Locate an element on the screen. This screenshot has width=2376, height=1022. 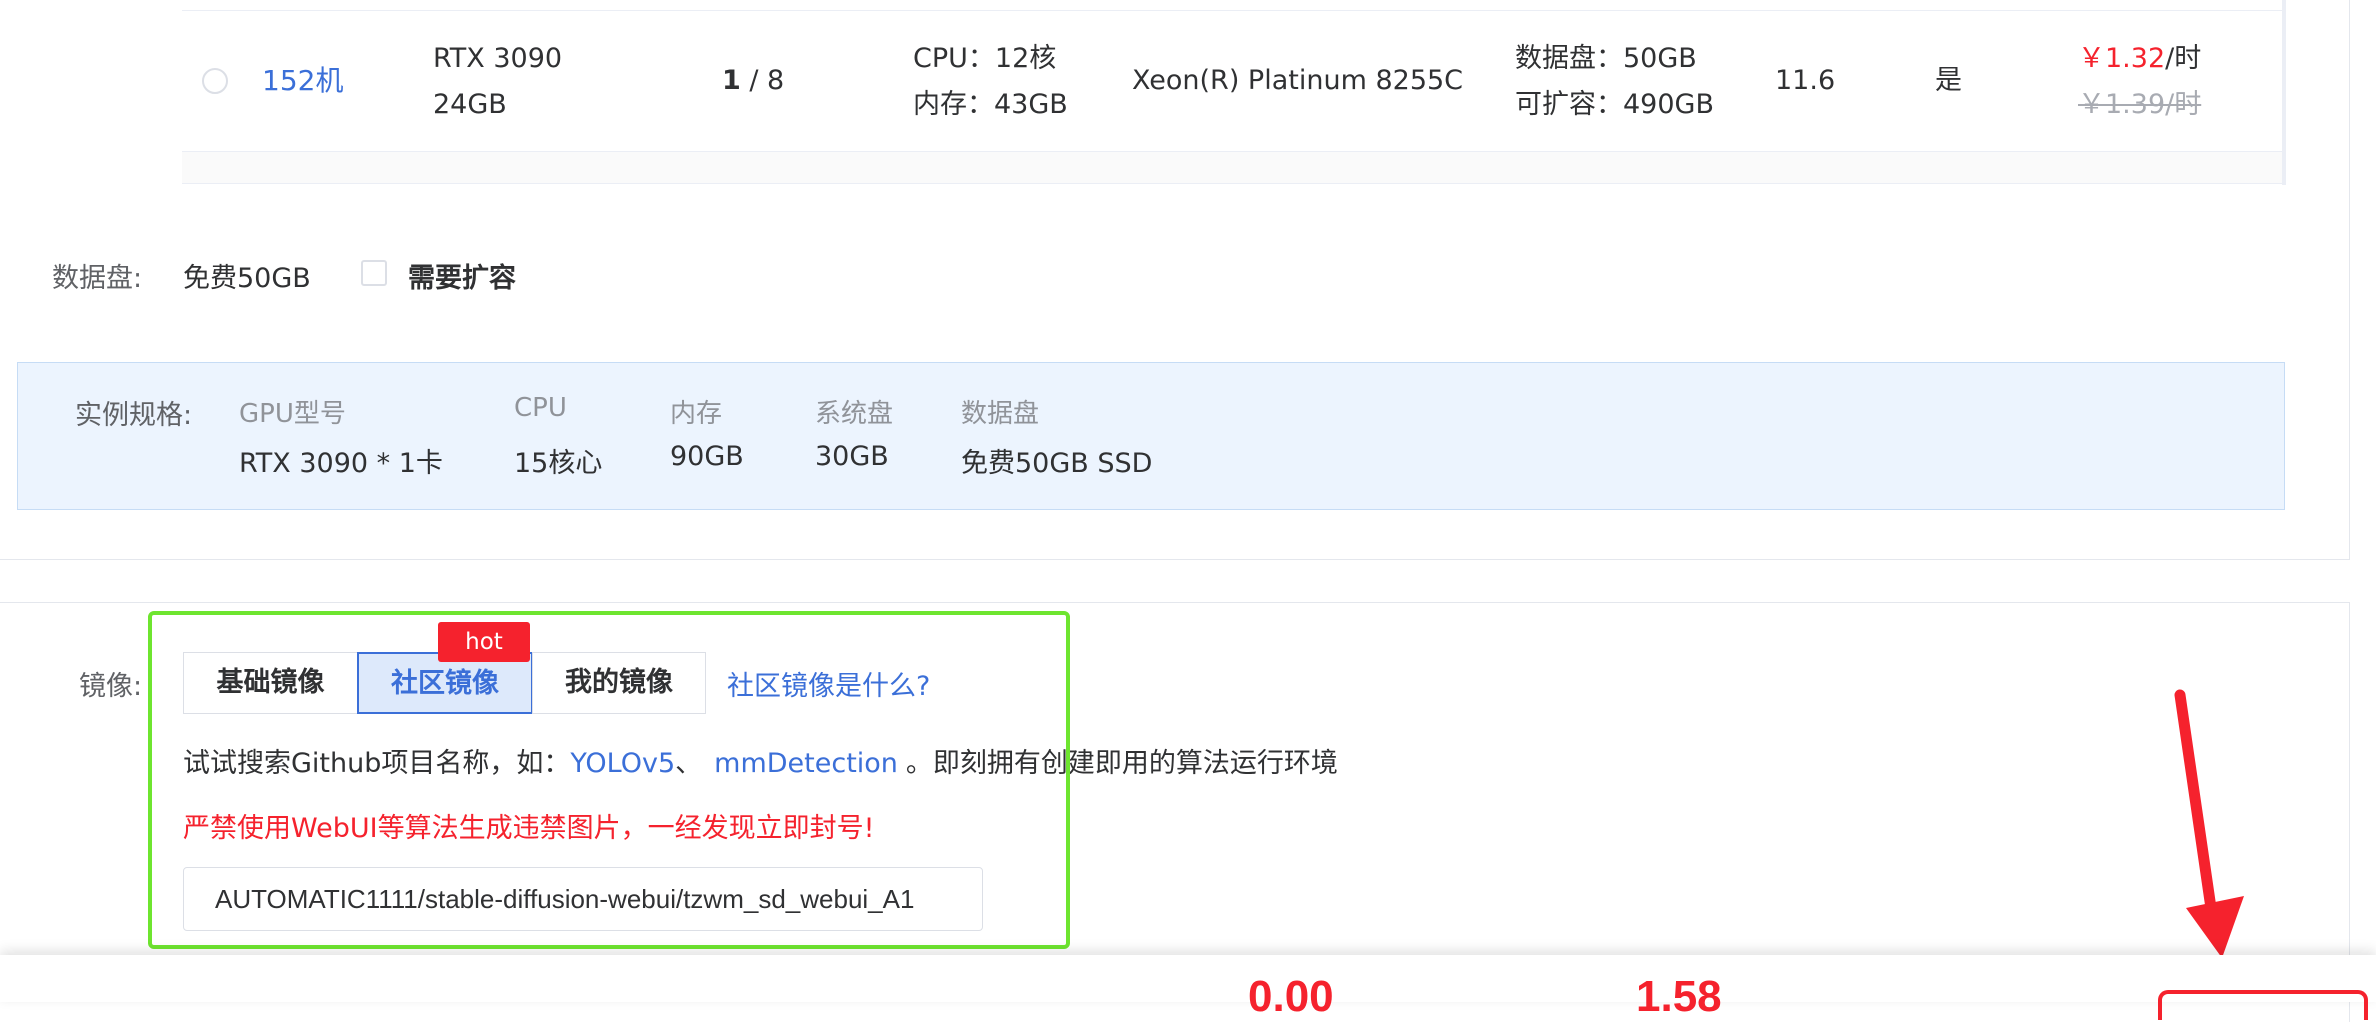
data-disk-label: 数据盘: is located at coordinates (97, 278).